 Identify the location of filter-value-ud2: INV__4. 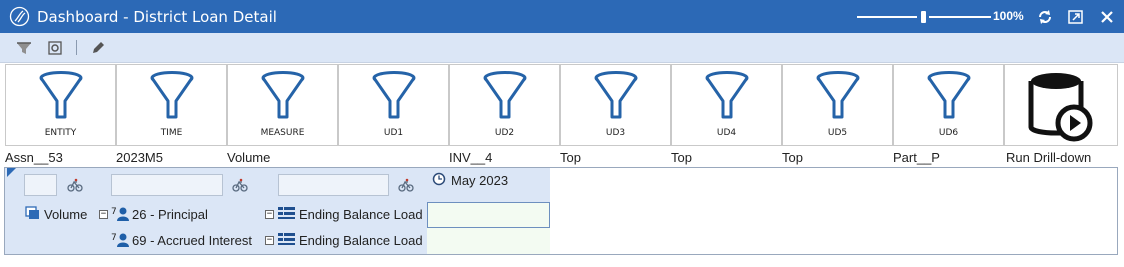
(471, 157).